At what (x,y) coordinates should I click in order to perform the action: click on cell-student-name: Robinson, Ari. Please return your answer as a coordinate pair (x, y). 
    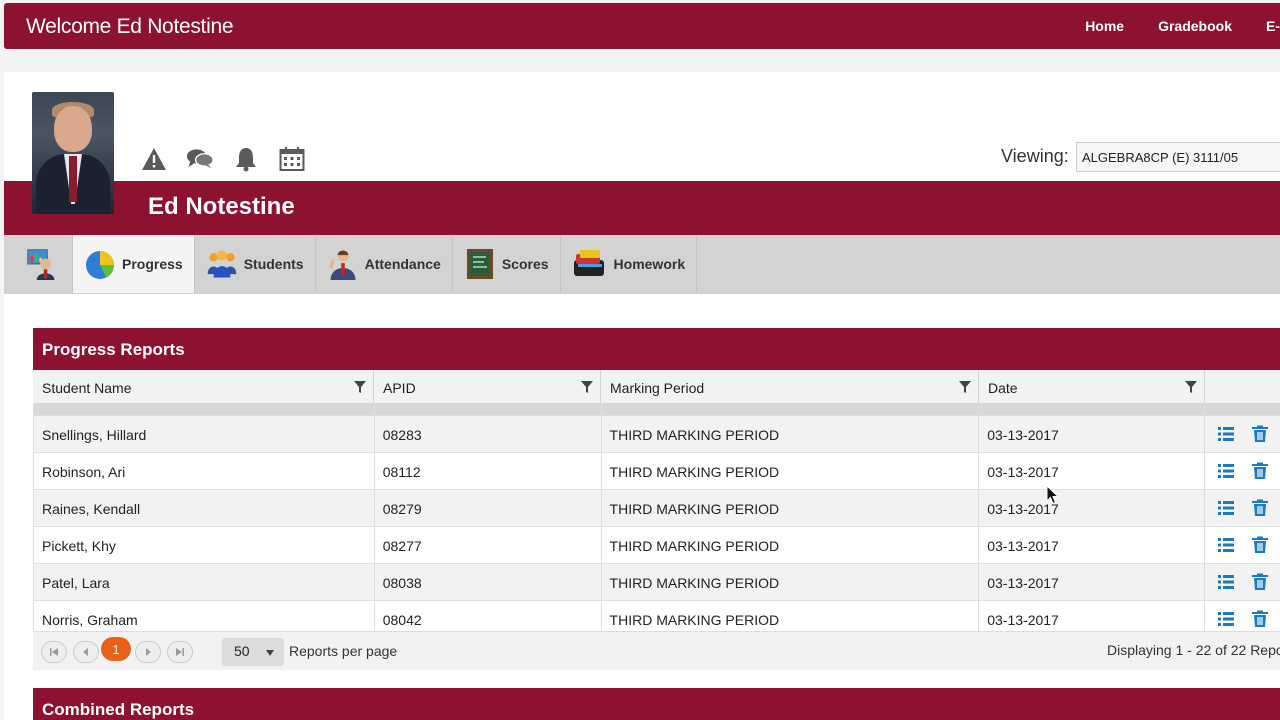
    Looking at the image, I should click on (204, 471).